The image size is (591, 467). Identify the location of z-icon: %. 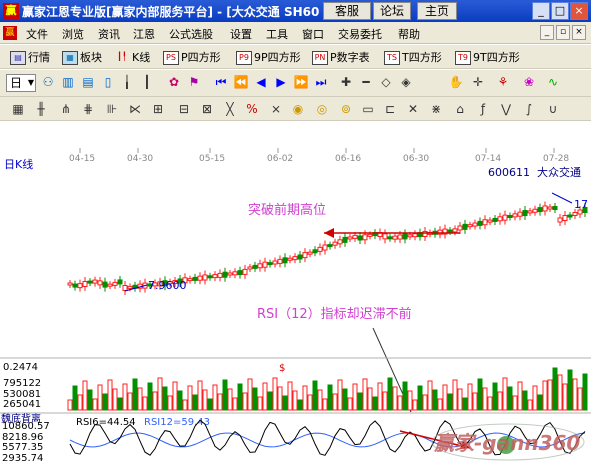
(252, 109).